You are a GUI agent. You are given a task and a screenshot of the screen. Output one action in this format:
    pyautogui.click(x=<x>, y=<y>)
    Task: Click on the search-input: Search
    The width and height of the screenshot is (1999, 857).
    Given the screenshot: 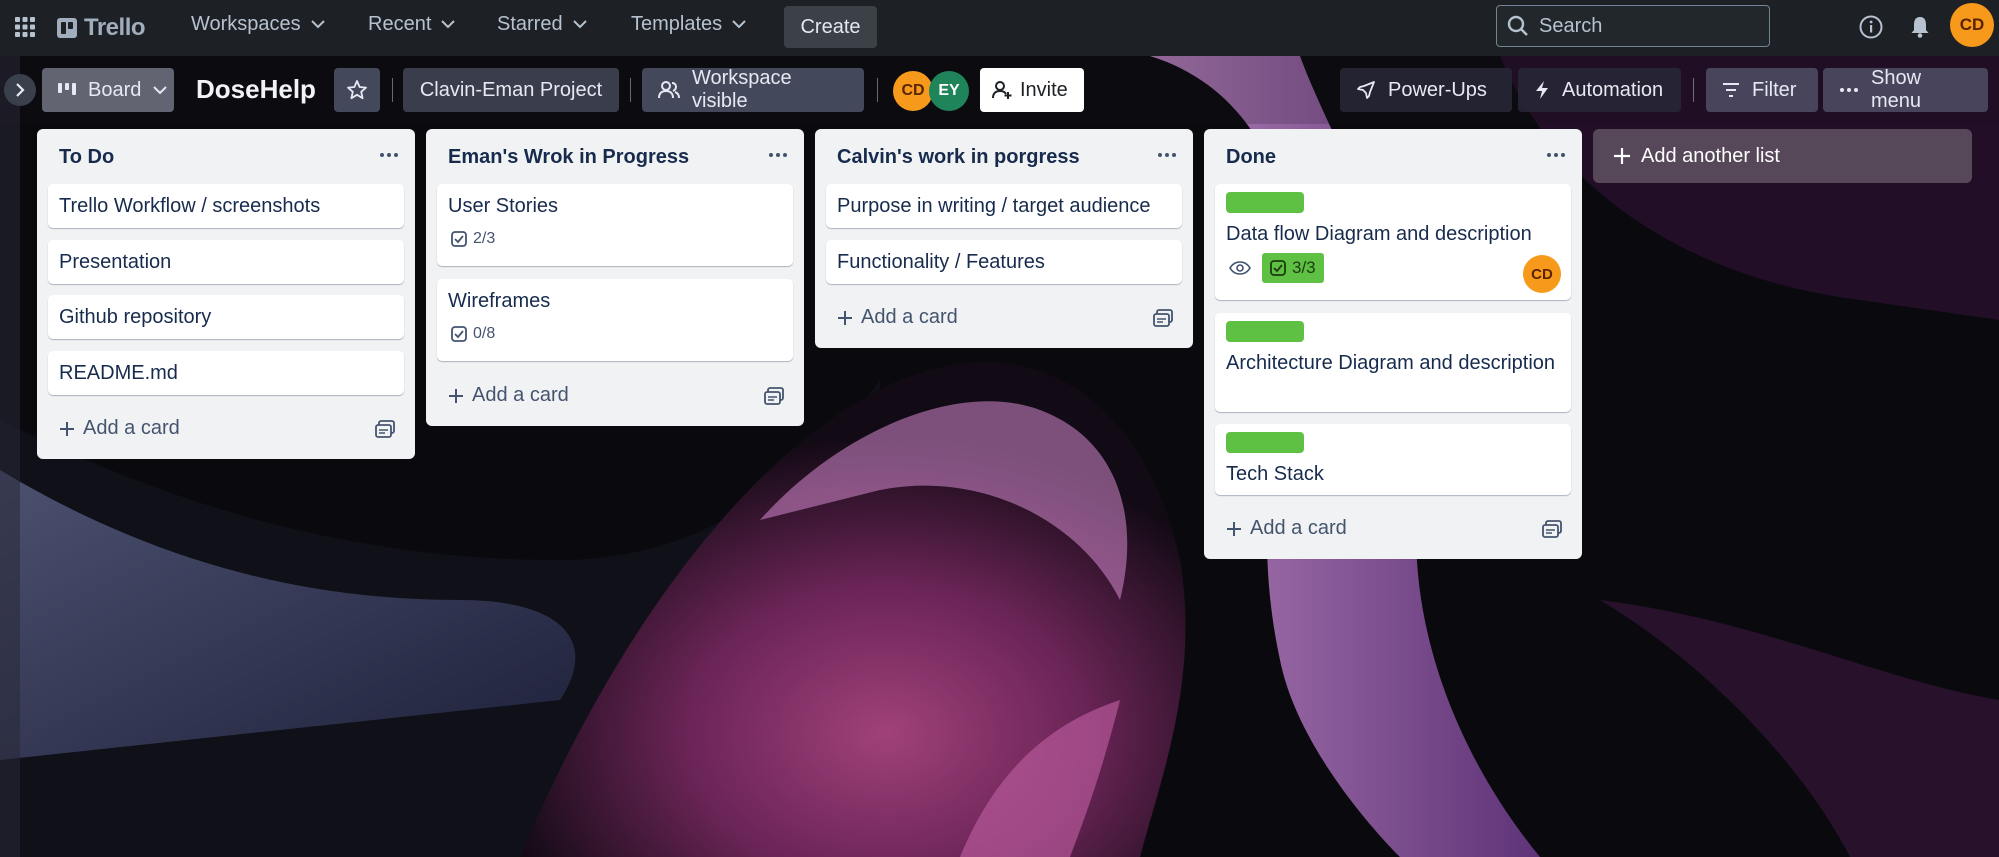 What is the action you would take?
    pyautogui.click(x=1633, y=26)
    